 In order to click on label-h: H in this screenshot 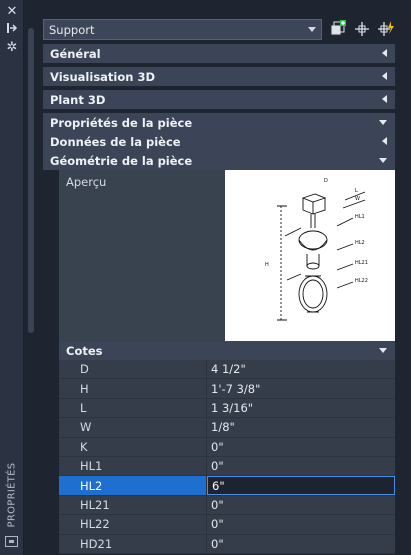, I will do `click(267, 265)`.